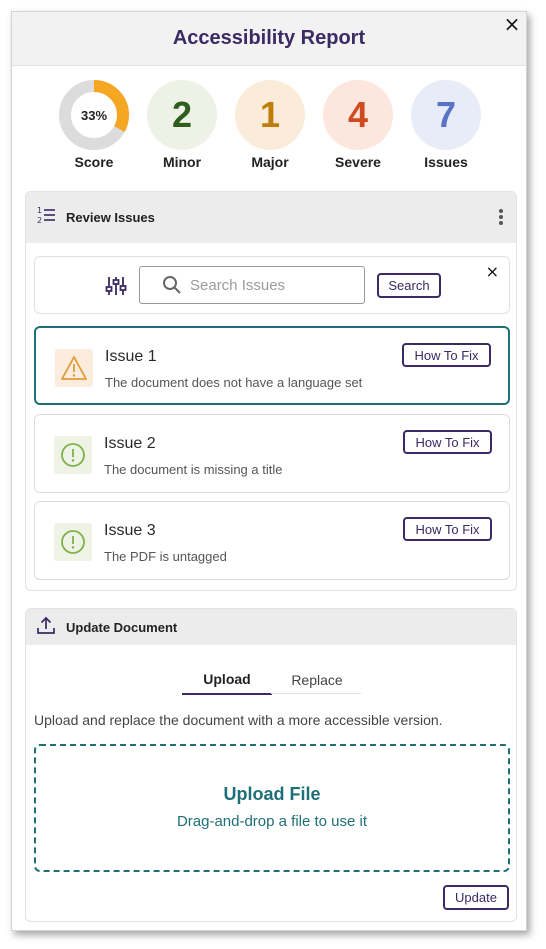  What do you see at coordinates (316, 693) in the screenshot?
I see `tab-divider` at bounding box center [316, 693].